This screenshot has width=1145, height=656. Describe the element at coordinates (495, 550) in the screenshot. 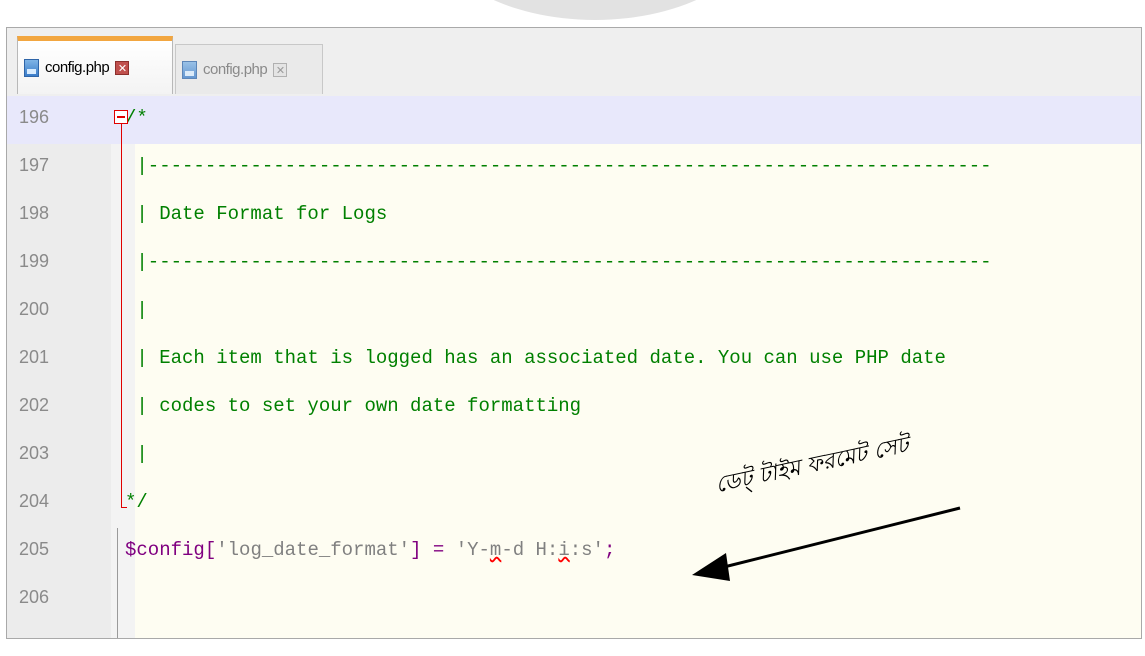

I see `code-string-value-b: m` at that location.